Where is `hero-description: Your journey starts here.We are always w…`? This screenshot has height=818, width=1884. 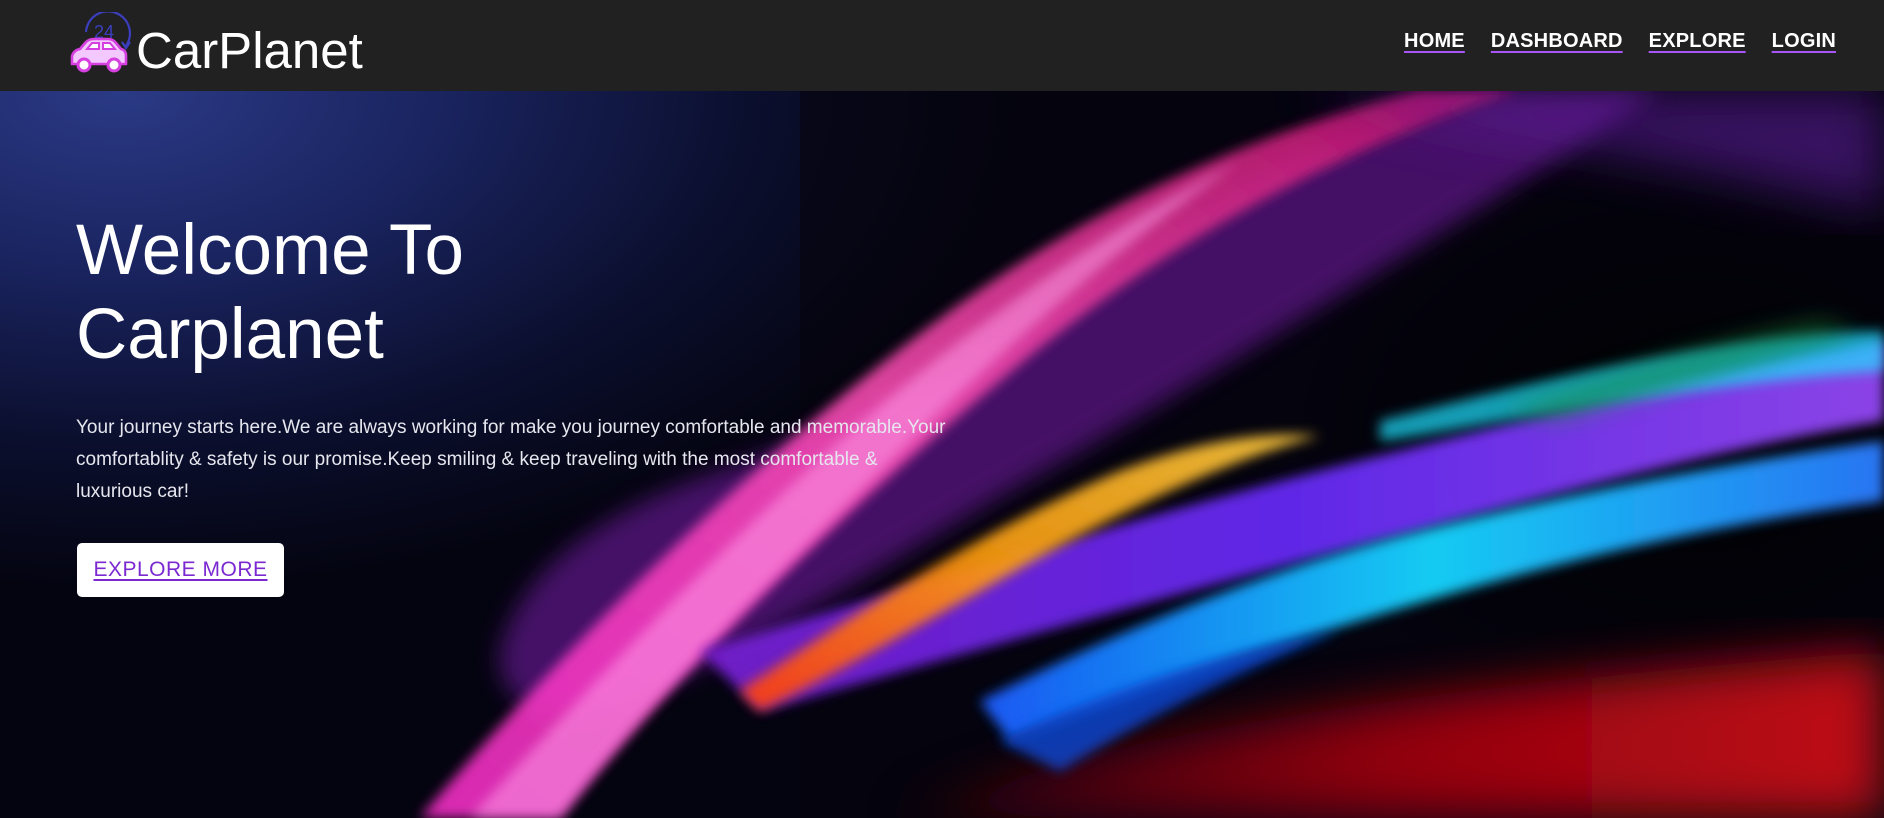 hero-description: Your journey starts here.We are always w… is located at coordinates (511, 459).